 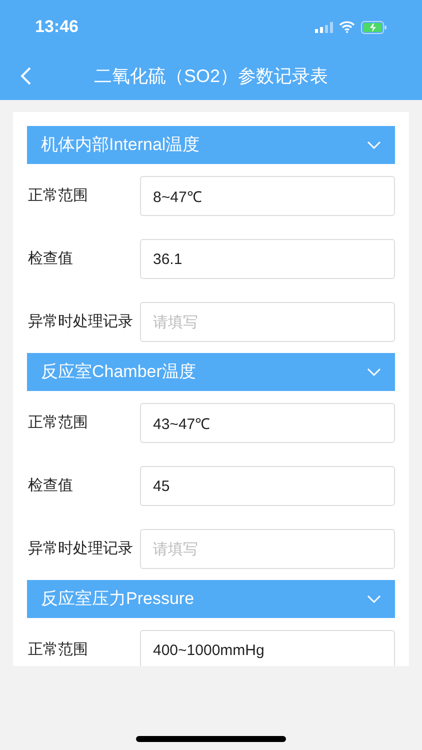 I want to click on page-title: 二氧化硫（SO2）参数记录表, so click(x=211, y=76).